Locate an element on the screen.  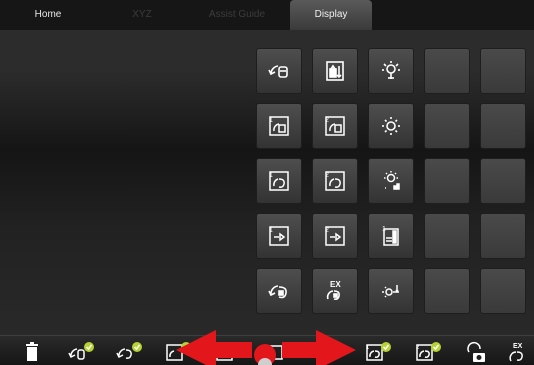
rotate-2-icon-button: 2 is located at coordinates (335, 236).